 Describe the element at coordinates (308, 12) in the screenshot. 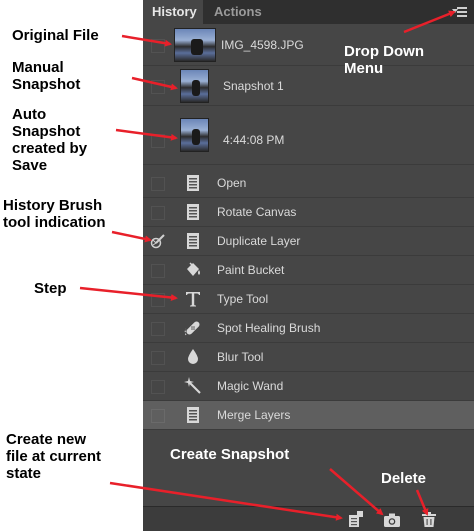

I see `panel-tab-bar: History Actions` at that location.